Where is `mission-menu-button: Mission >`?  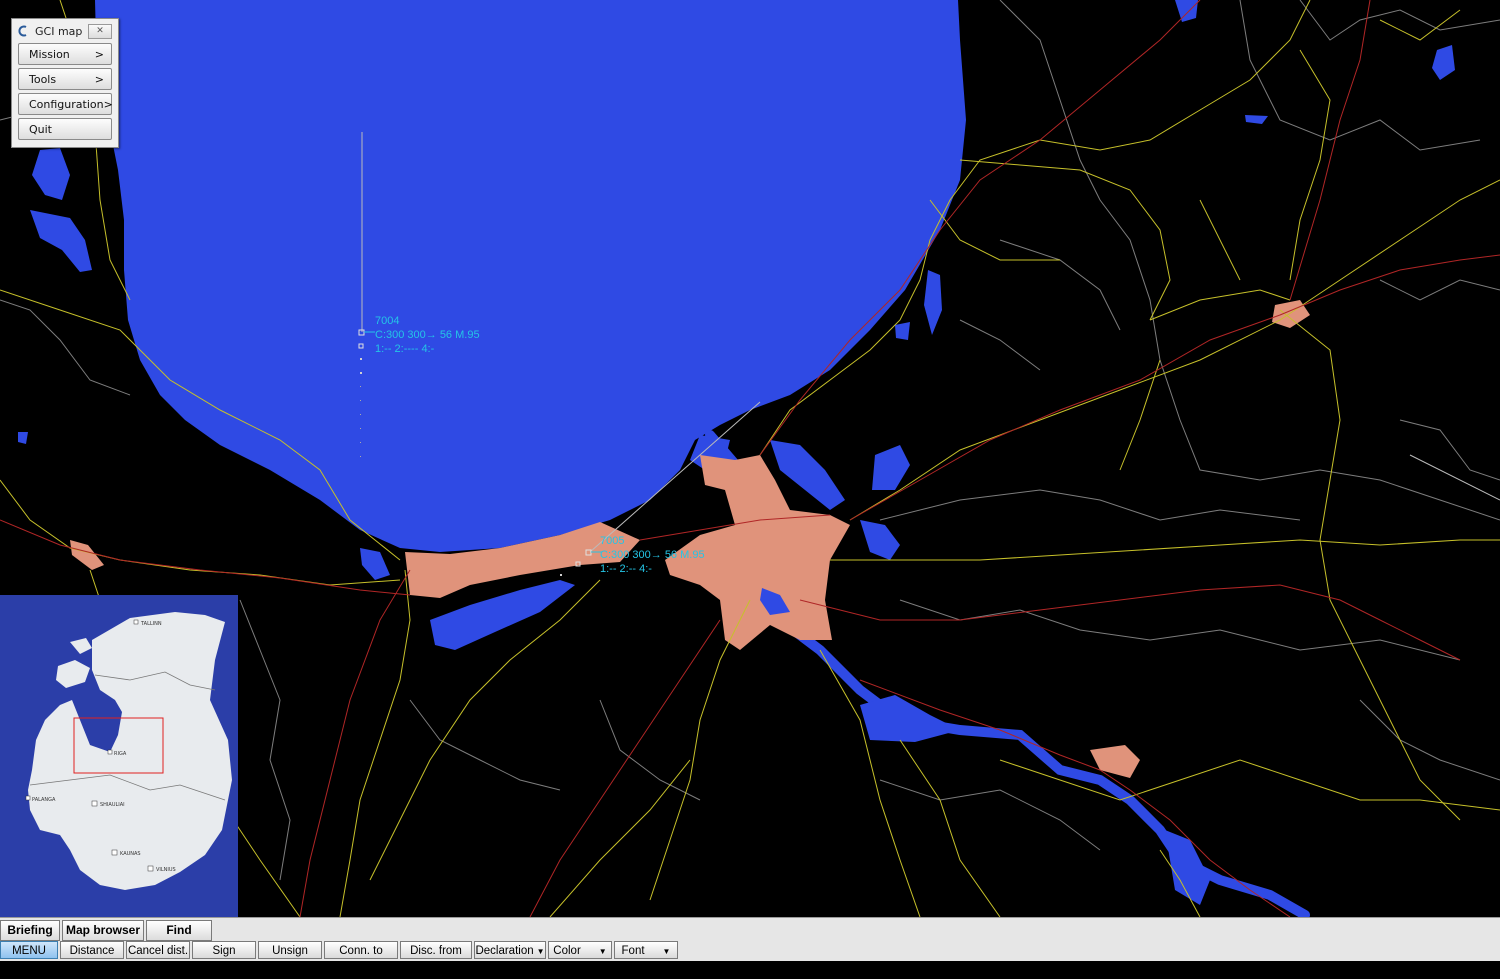
mission-menu-button: Mission > is located at coordinates (65, 54).